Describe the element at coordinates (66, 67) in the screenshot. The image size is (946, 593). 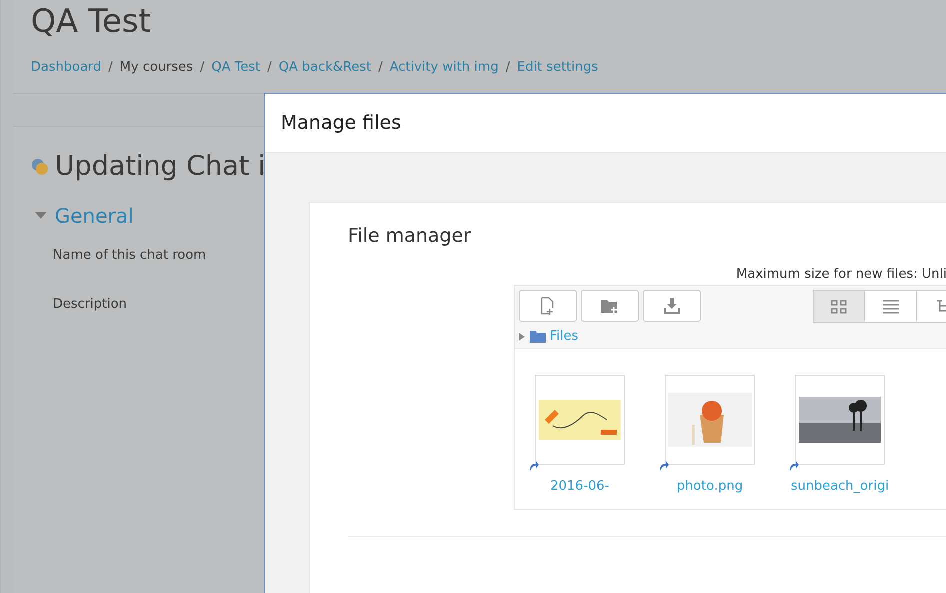
I see `breadcrumb-link: Dashboard` at that location.